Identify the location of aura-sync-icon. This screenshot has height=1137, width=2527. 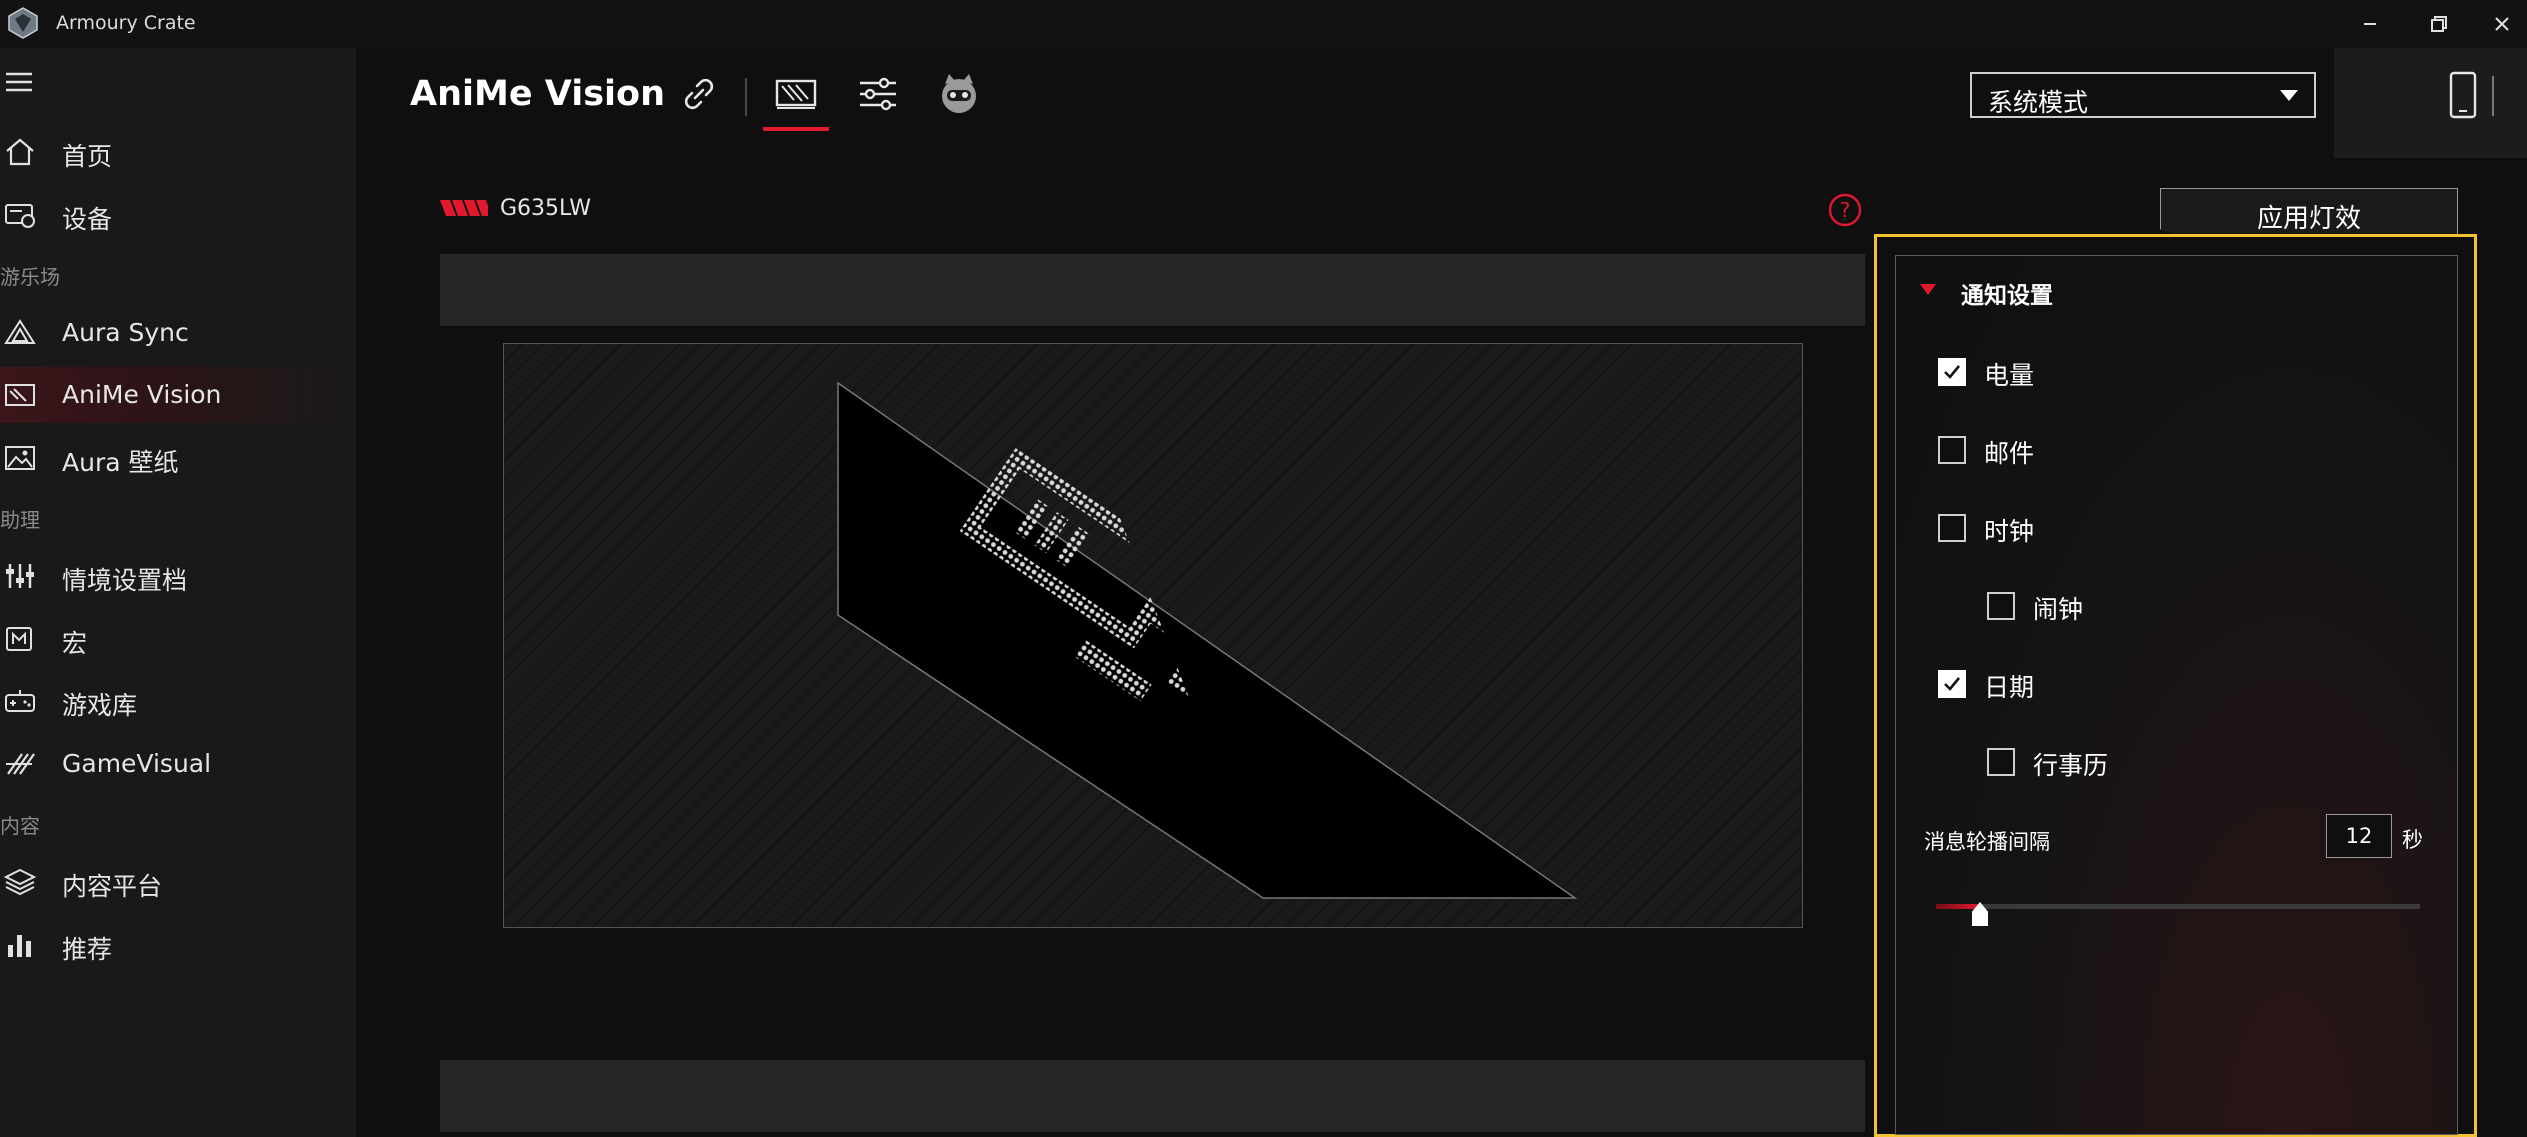
(20, 331).